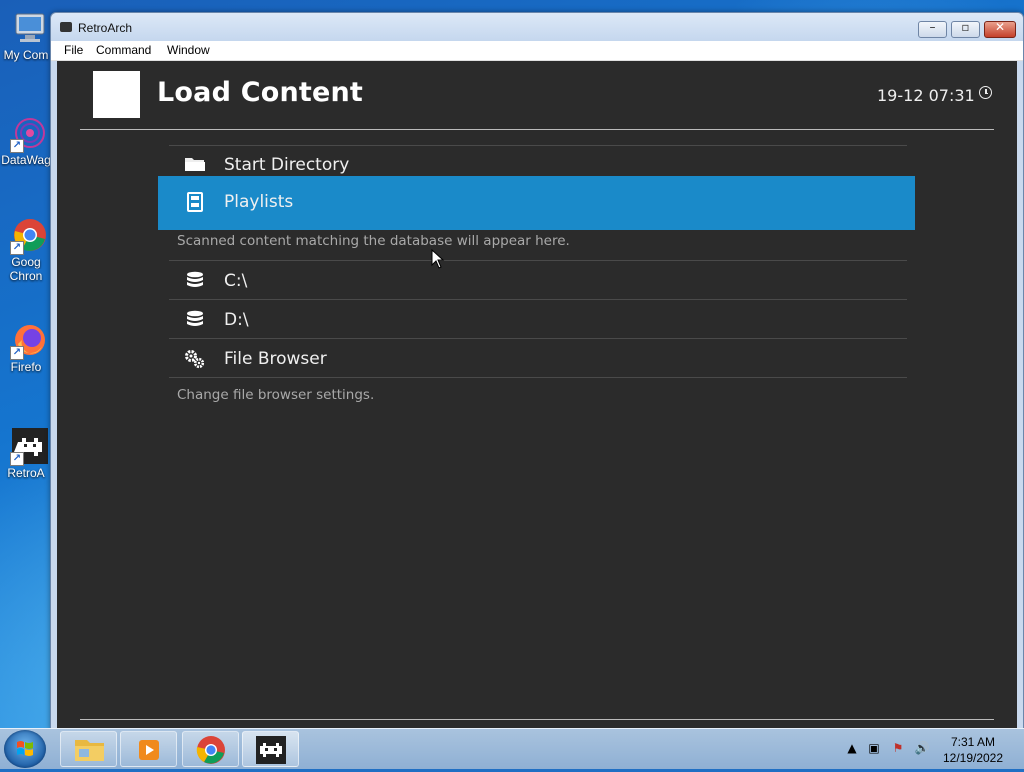 The image size is (1024, 772). Describe the element at coordinates (195, 202) in the screenshot. I see `playlist-icon` at that location.